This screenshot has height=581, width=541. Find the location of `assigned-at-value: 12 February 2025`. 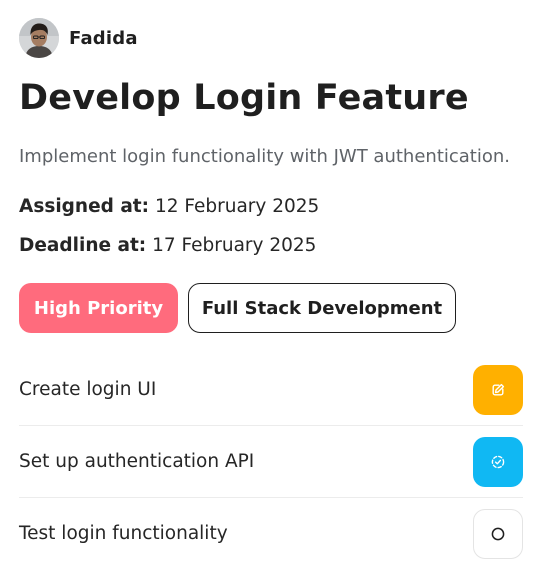

assigned-at-value: 12 February 2025 is located at coordinates (237, 206).